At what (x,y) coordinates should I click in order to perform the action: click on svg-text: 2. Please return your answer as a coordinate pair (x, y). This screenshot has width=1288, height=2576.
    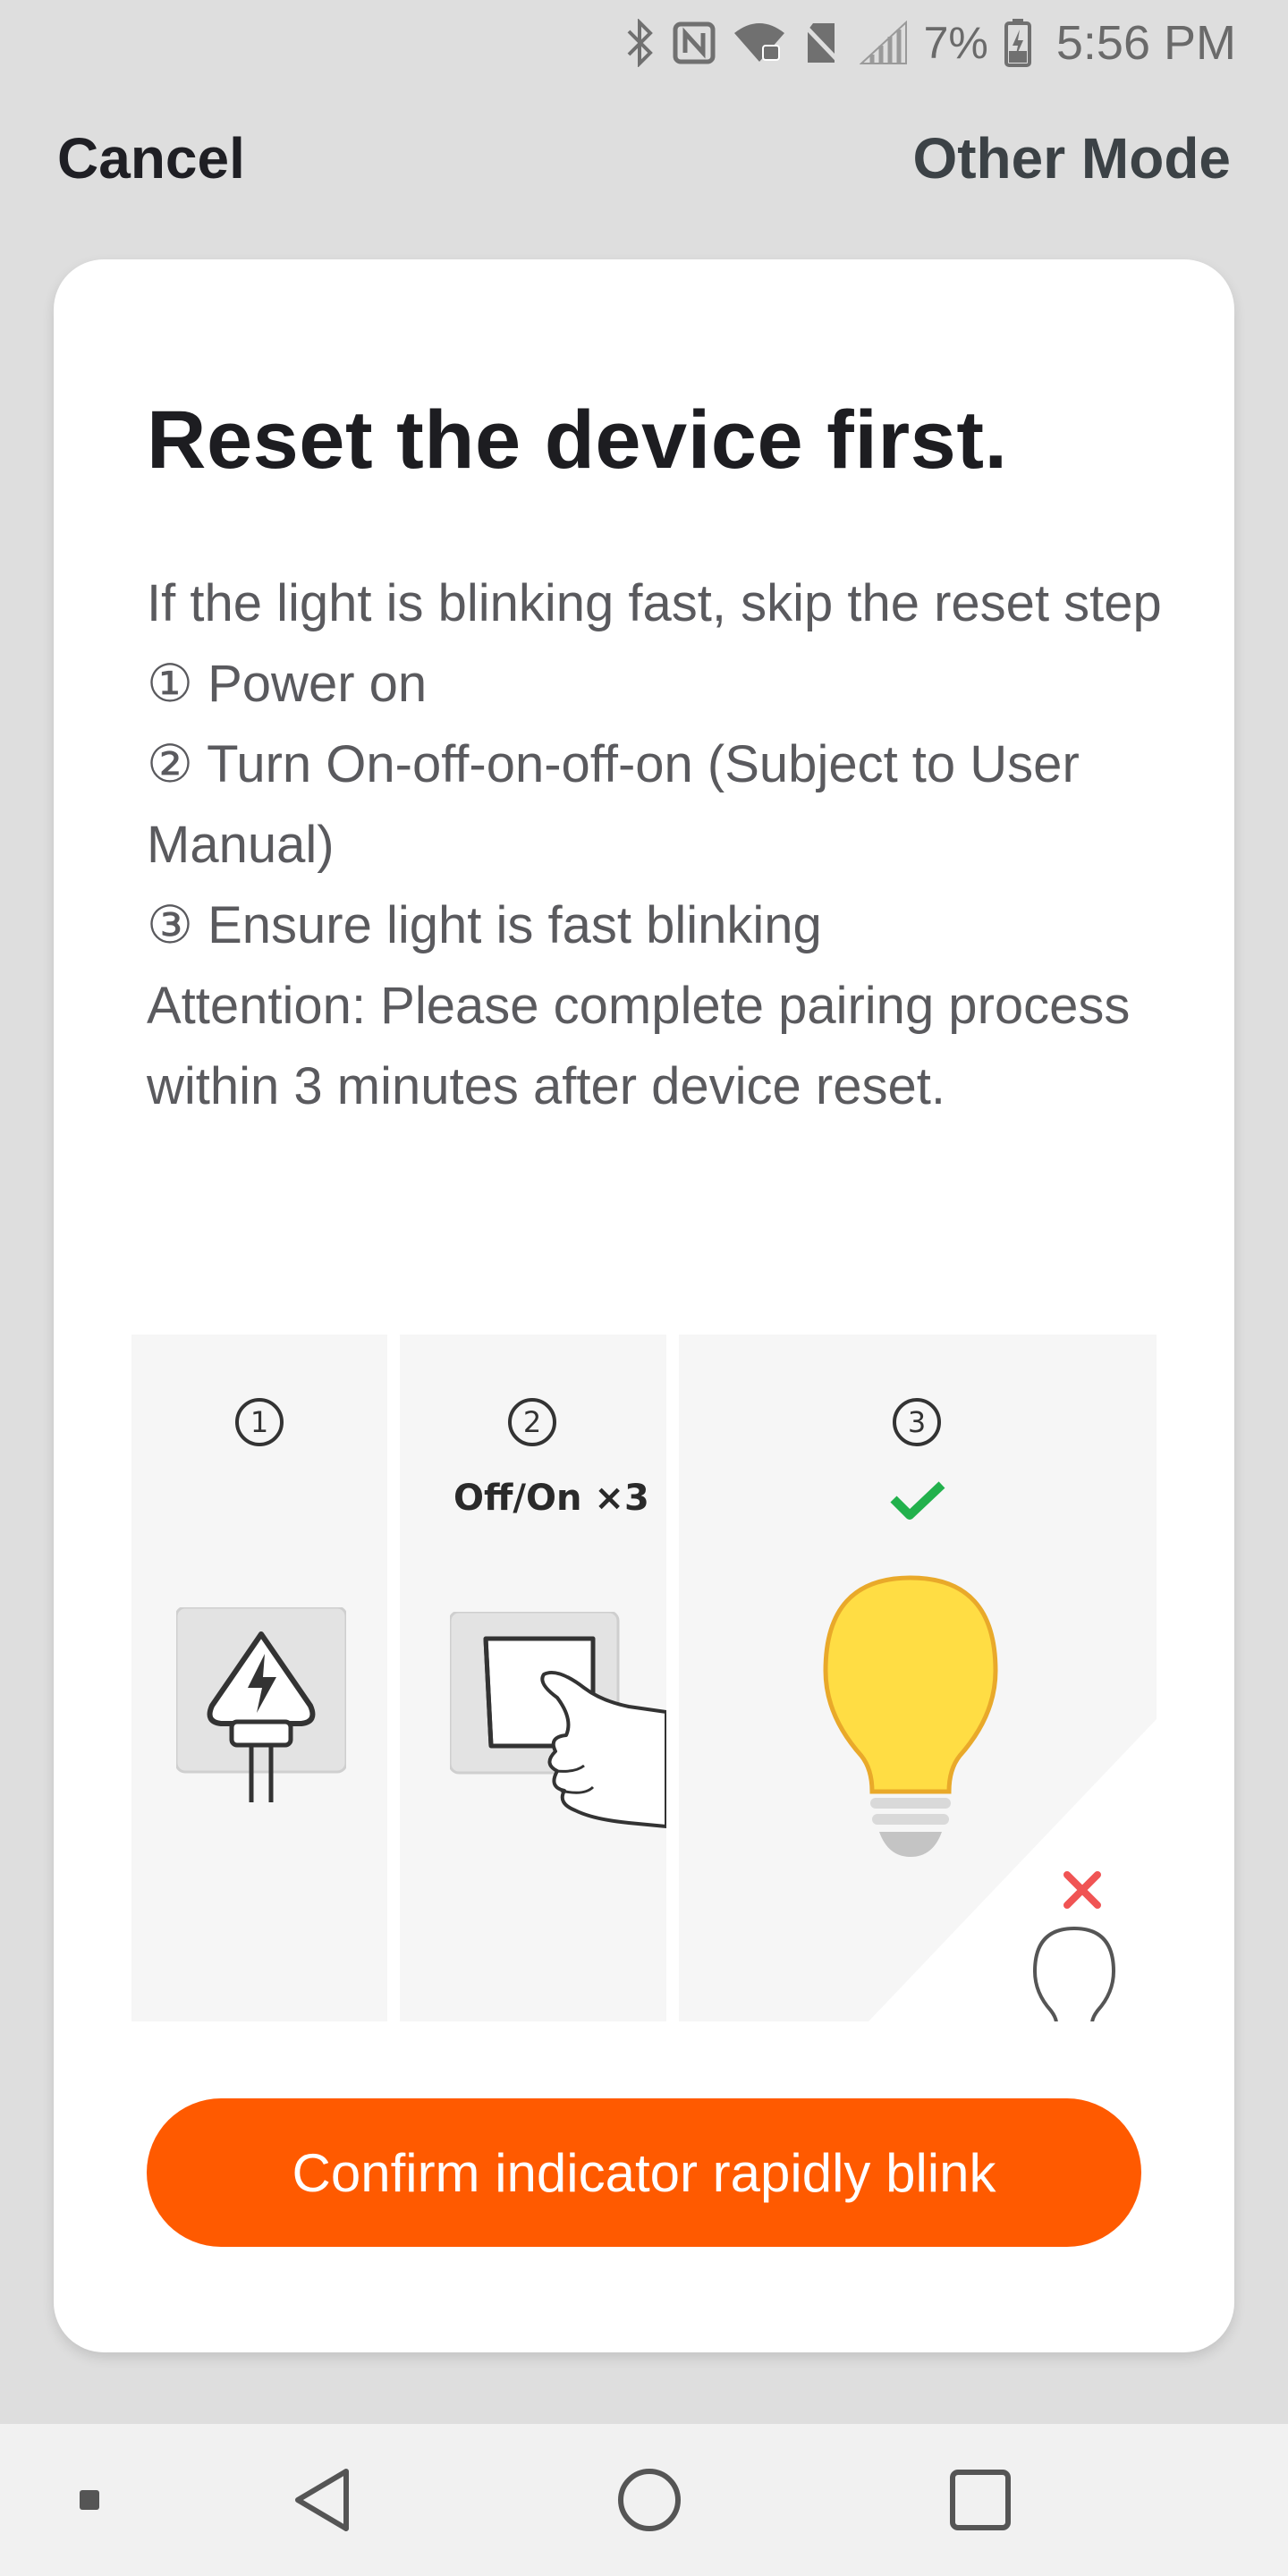
    Looking at the image, I should click on (532, 1422).